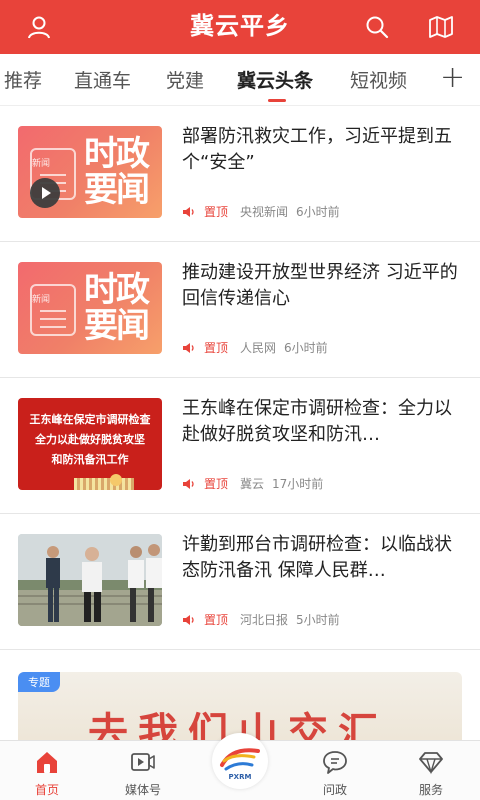  What do you see at coordinates (45, 193) in the screenshot?
I see `play-icon` at bounding box center [45, 193].